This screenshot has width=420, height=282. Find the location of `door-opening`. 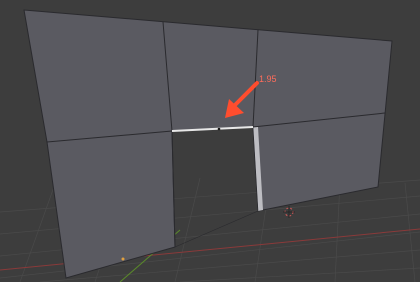

door-opening is located at coordinates (215, 187).